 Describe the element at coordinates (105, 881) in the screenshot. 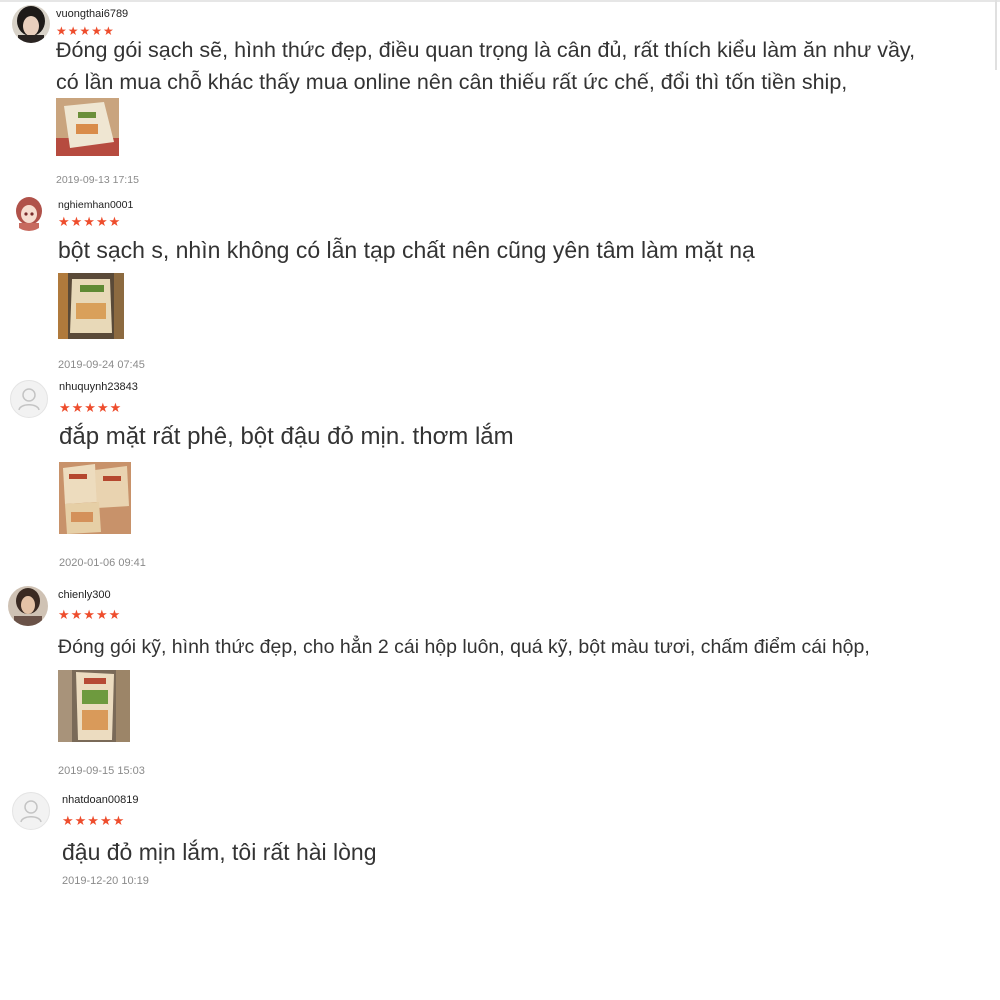

I see `review-date: 2019-12-20 10:19` at that location.